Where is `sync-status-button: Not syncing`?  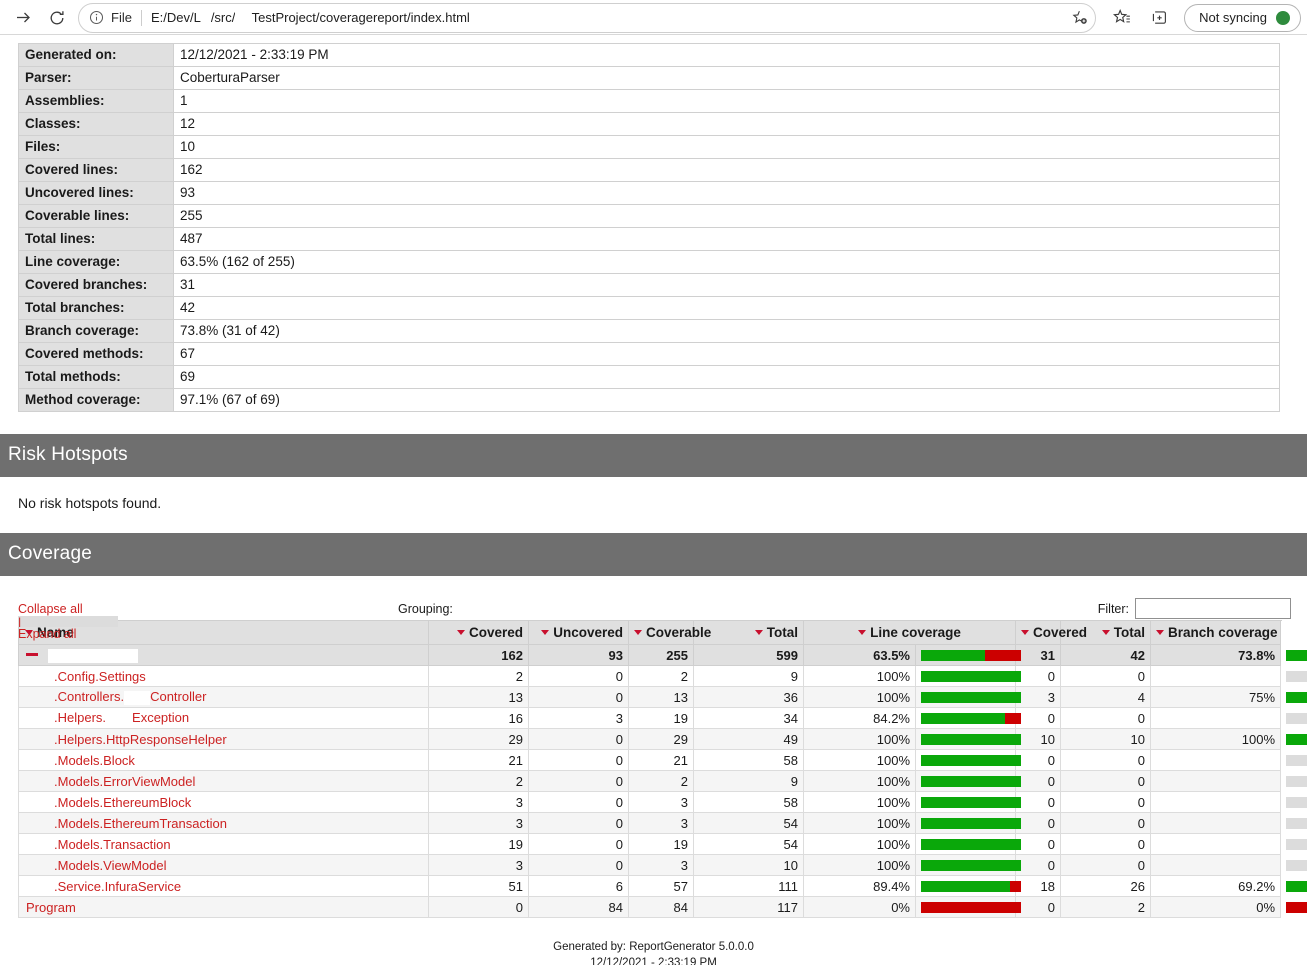
sync-status-button: Not syncing is located at coordinates (1242, 17).